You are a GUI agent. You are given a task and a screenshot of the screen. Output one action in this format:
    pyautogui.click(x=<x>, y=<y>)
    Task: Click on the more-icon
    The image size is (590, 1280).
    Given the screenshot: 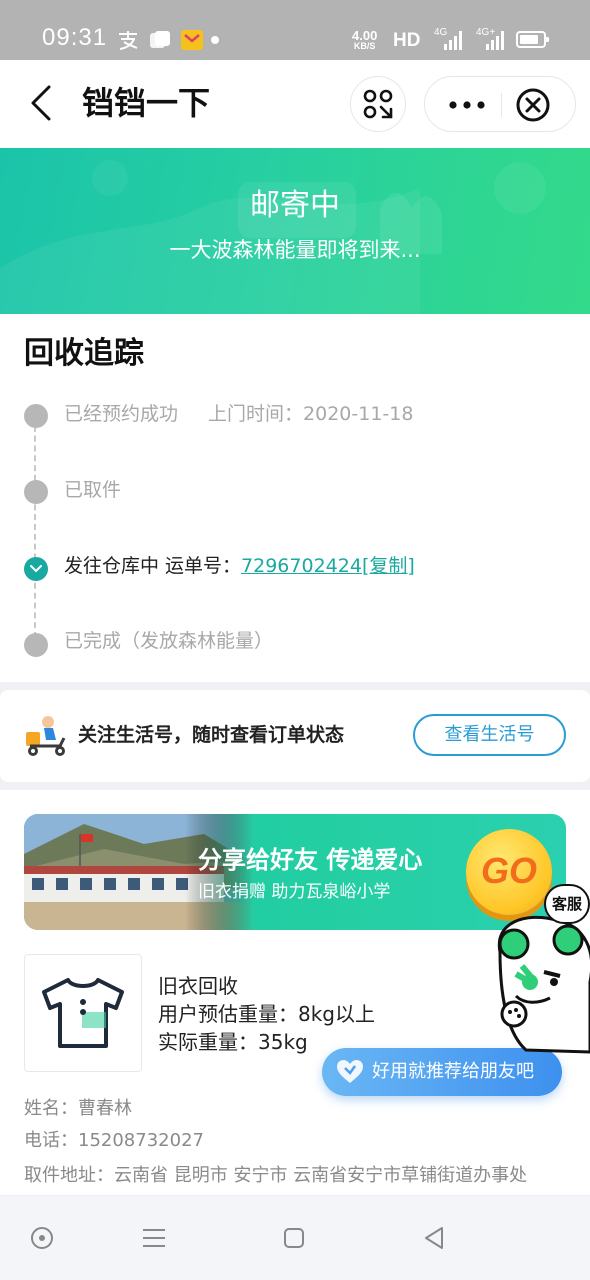 What is the action you would take?
    pyautogui.click(x=467, y=105)
    